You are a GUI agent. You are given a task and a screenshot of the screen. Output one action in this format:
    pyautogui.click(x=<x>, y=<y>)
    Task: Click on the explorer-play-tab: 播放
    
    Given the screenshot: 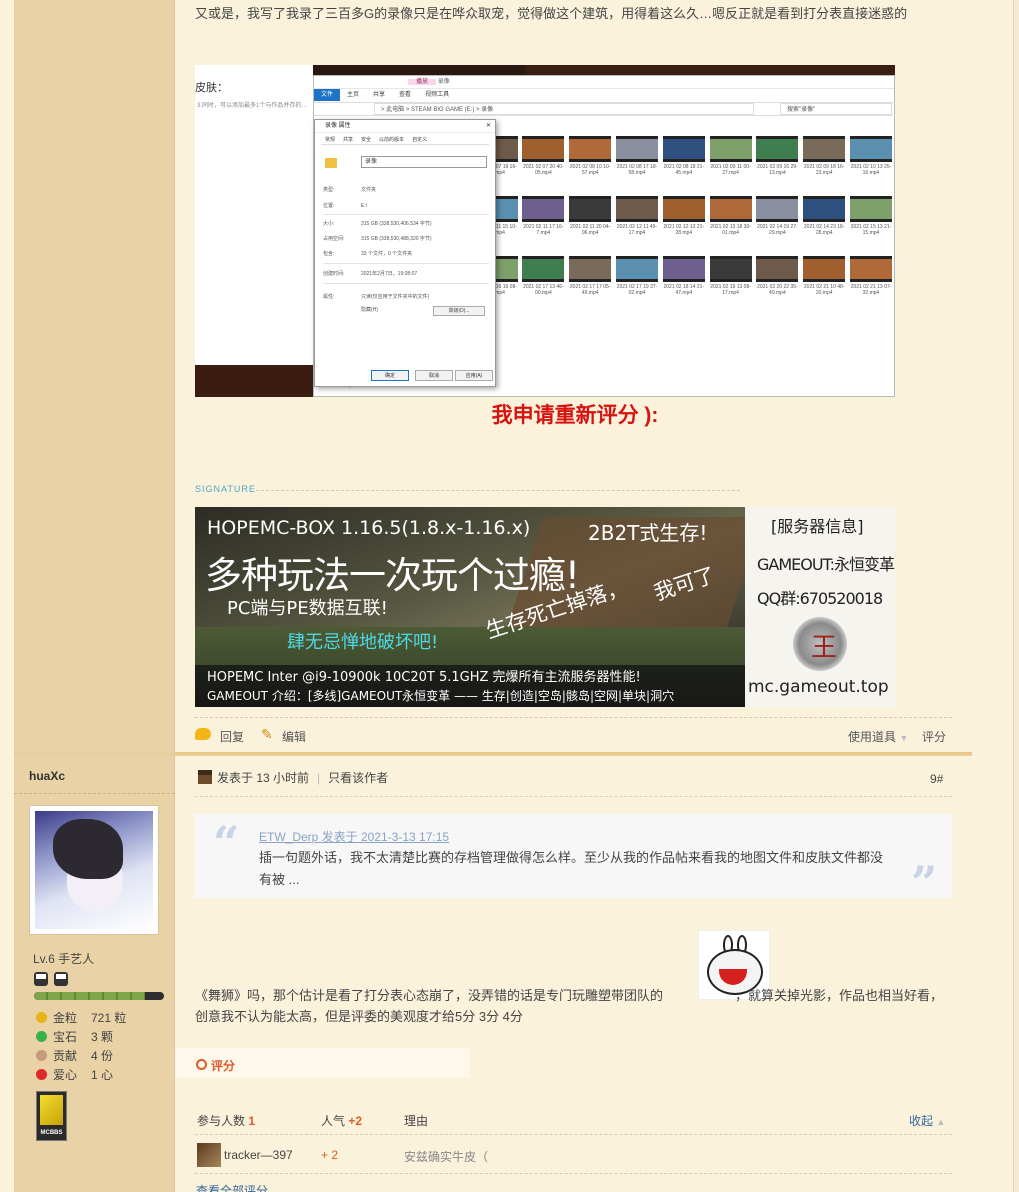 What is the action you would take?
    pyautogui.click(x=422, y=82)
    